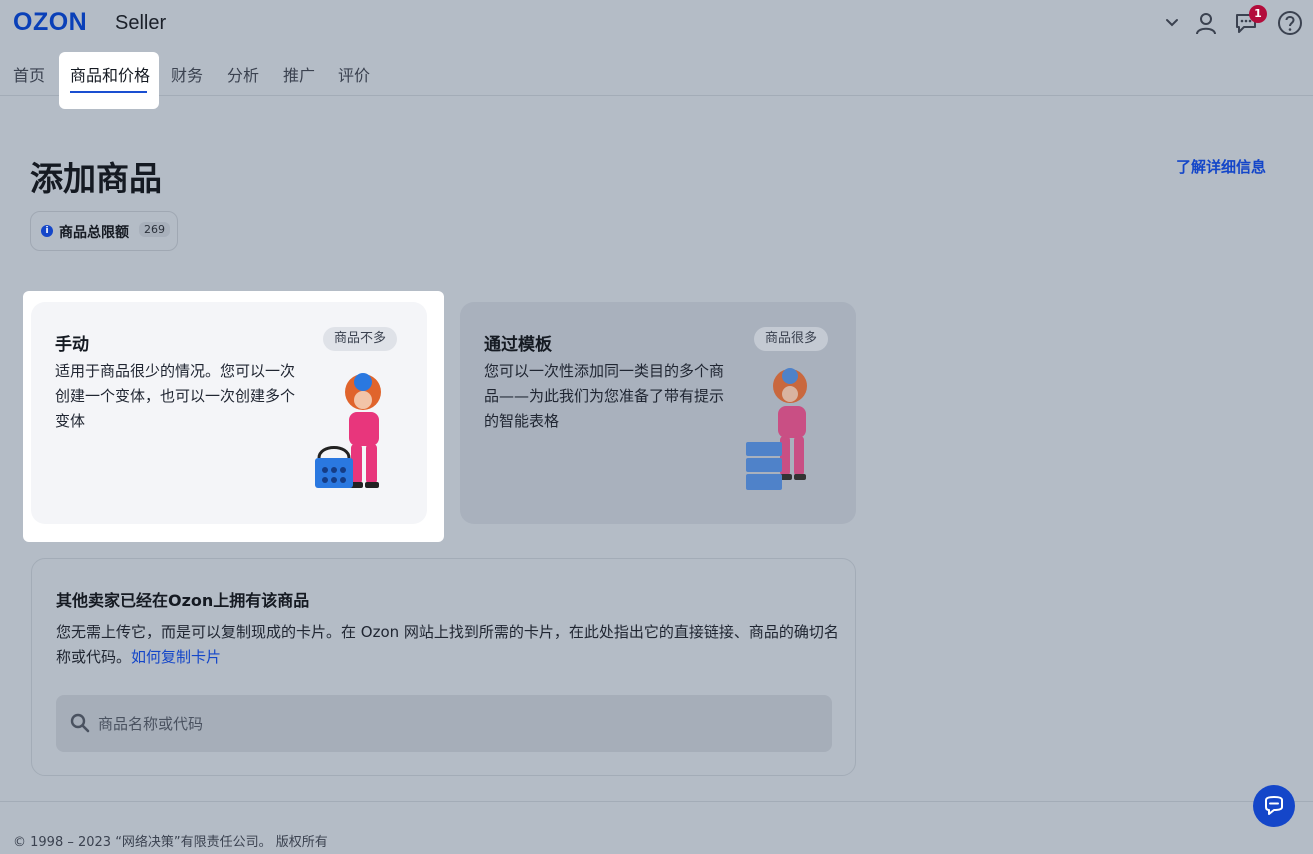 The width and height of the screenshot is (1313, 854). Describe the element at coordinates (141, 23) in the screenshot. I see `seller-label: Seller` at that location.